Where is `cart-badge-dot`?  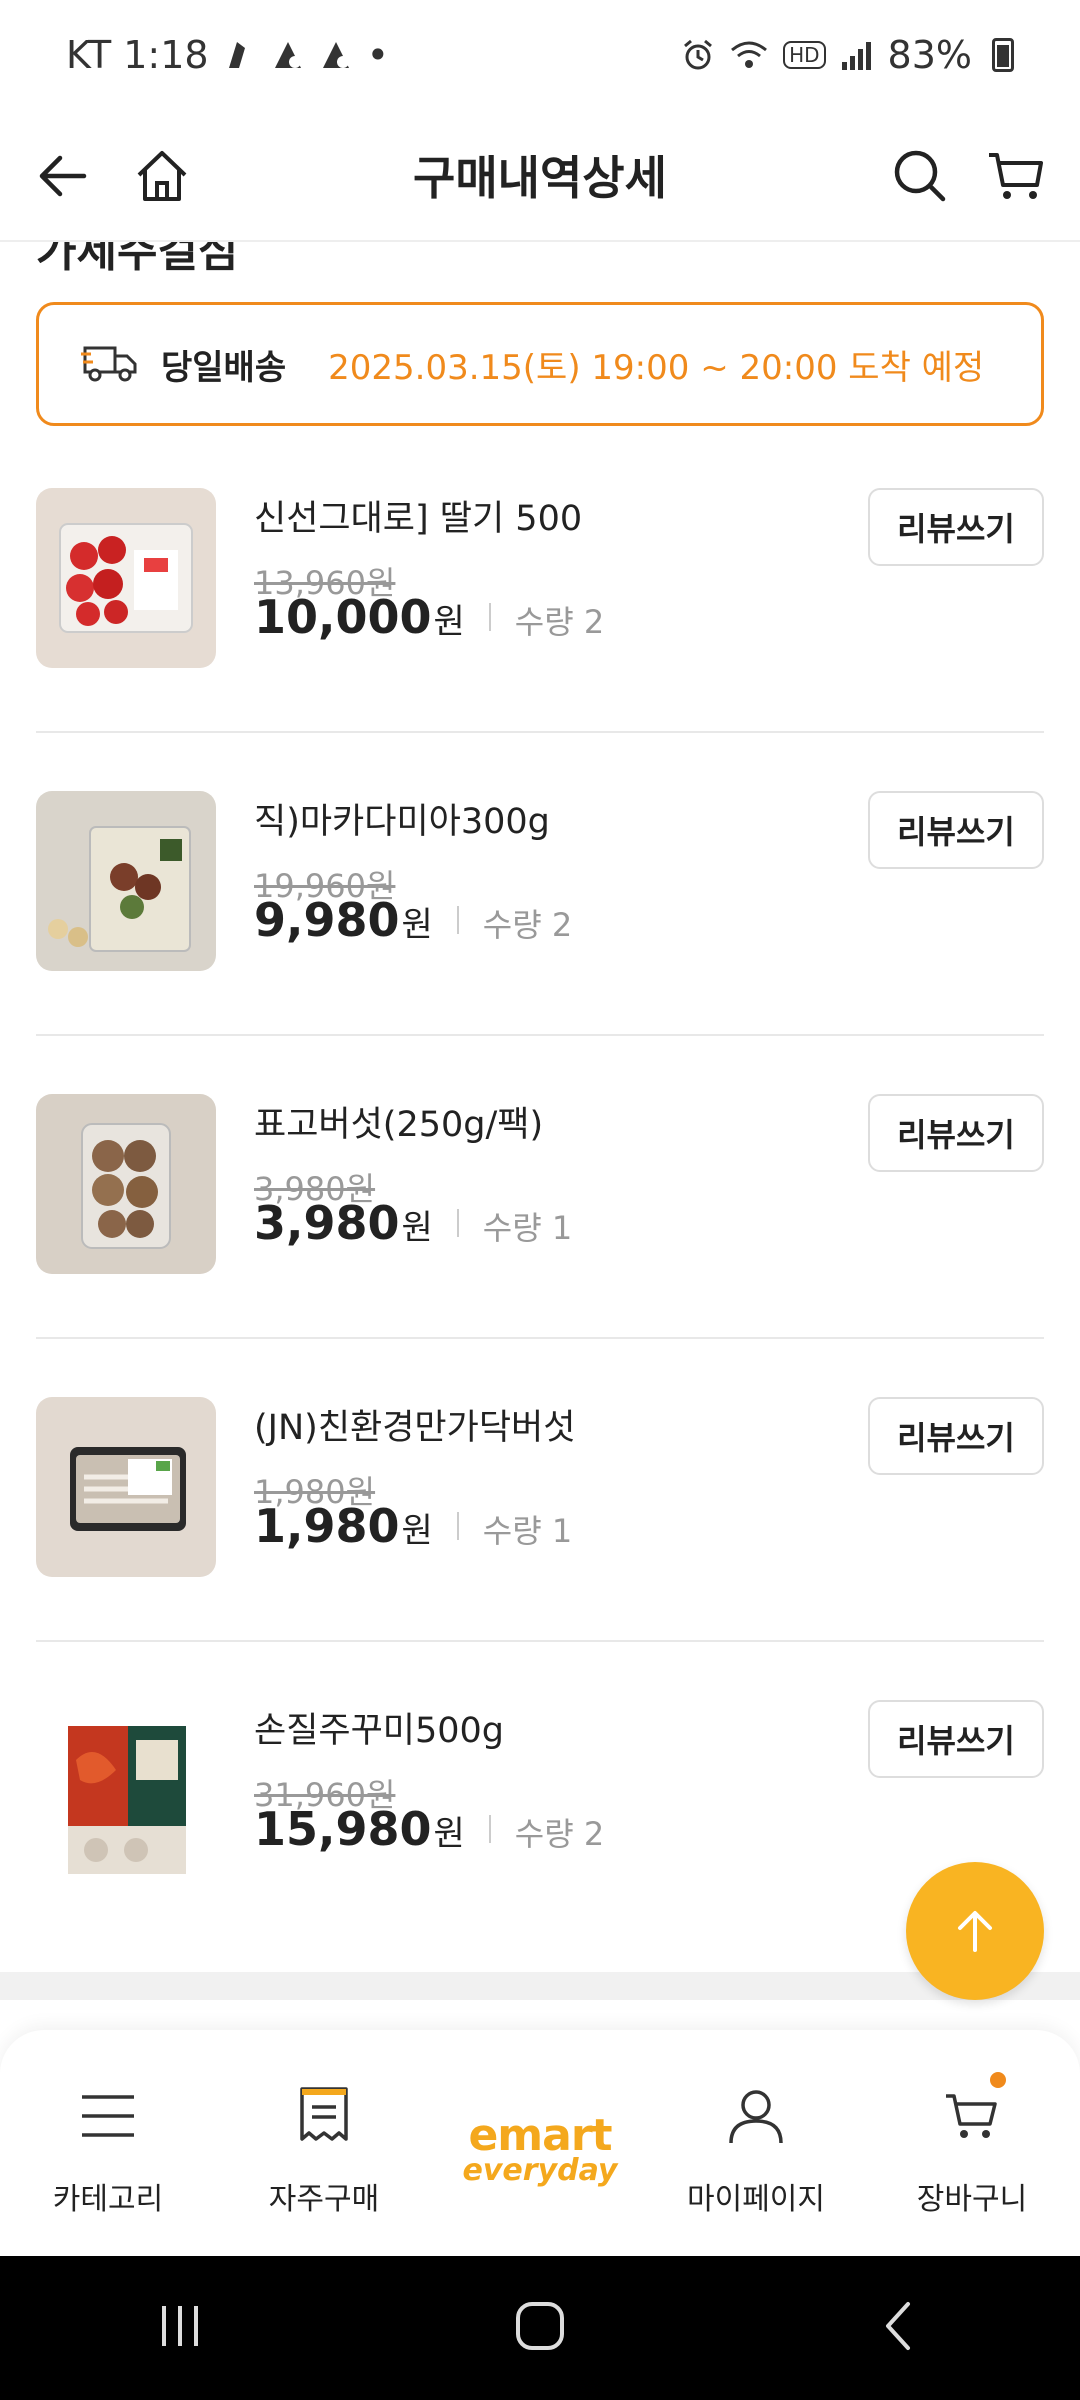
cart-badge-dot is located at coordinates (998, 2080).